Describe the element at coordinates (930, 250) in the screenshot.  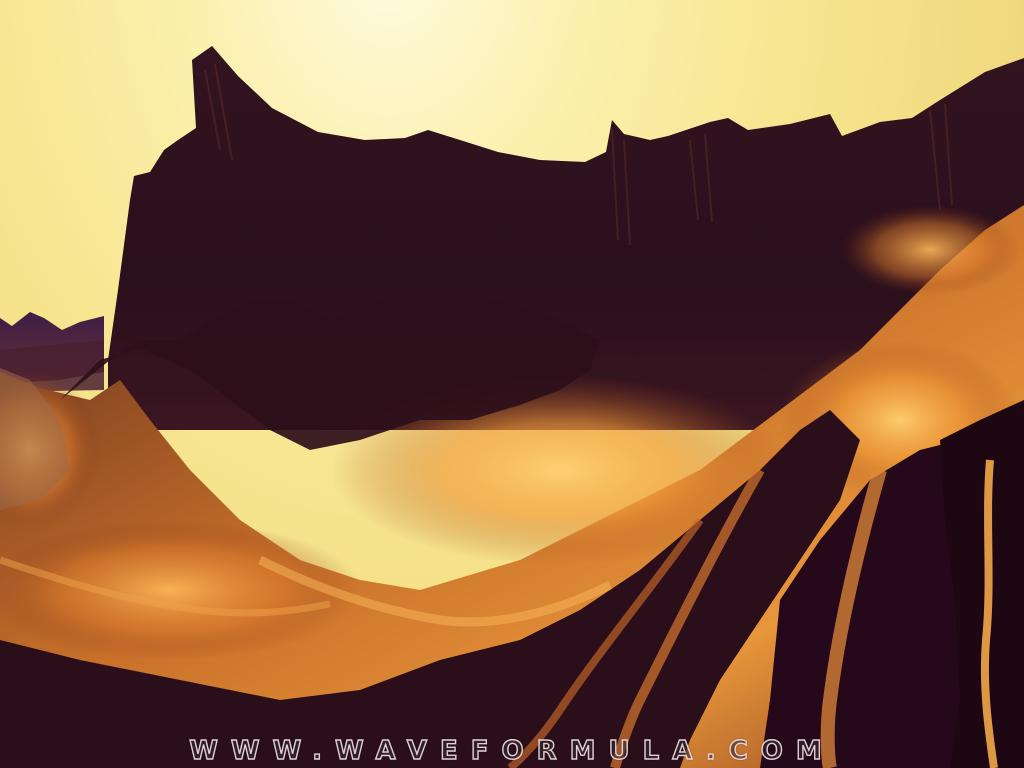
I see `glow-upper-right` at that location.